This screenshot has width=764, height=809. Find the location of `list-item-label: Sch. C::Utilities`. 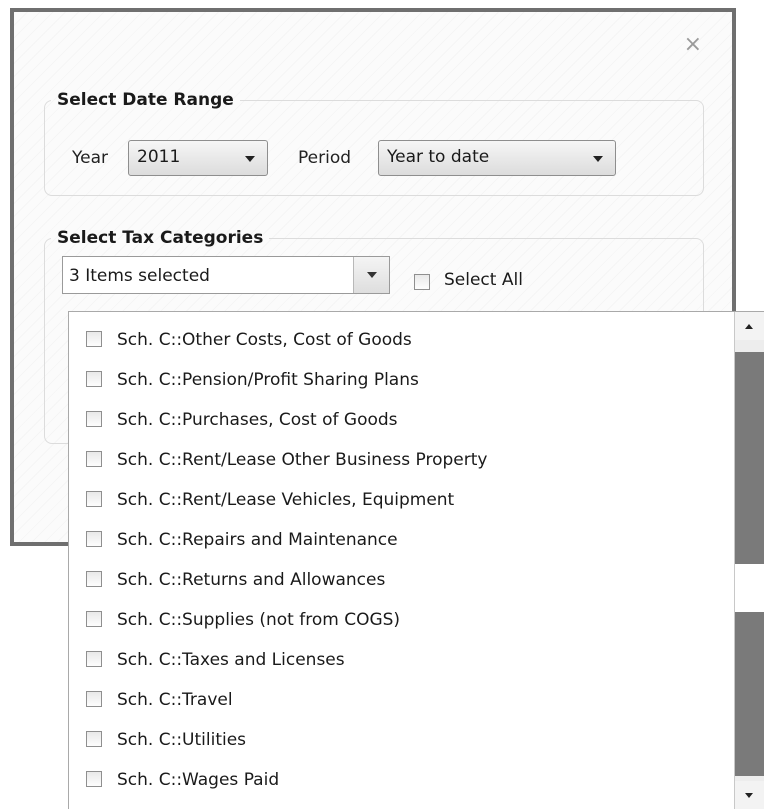

list-item-label: Sch. C::Utilities is located at coordinates (182, 740).